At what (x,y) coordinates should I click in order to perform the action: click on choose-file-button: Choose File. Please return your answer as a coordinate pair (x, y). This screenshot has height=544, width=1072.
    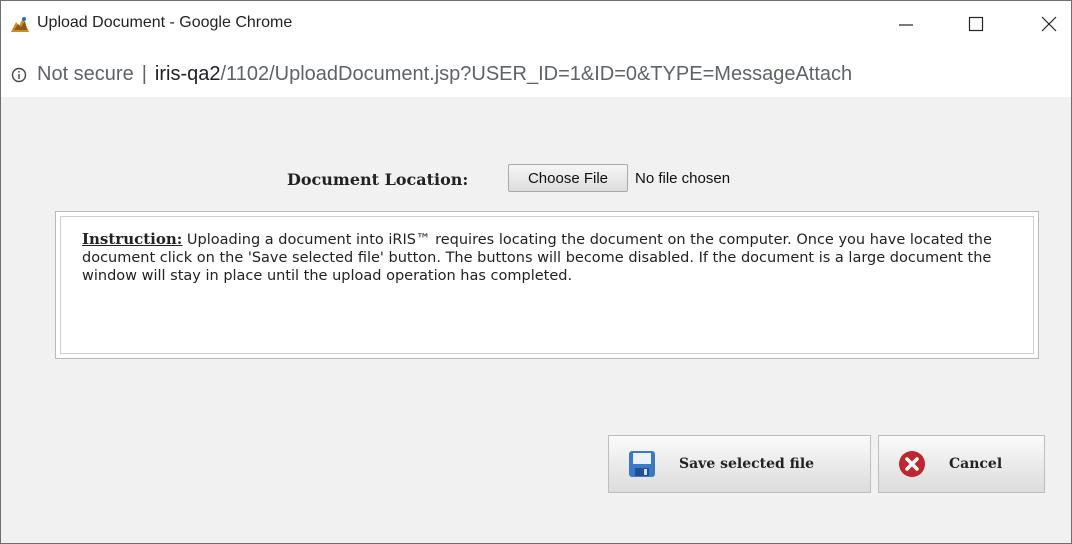
    Looking at the image, I should click on (568, 178).